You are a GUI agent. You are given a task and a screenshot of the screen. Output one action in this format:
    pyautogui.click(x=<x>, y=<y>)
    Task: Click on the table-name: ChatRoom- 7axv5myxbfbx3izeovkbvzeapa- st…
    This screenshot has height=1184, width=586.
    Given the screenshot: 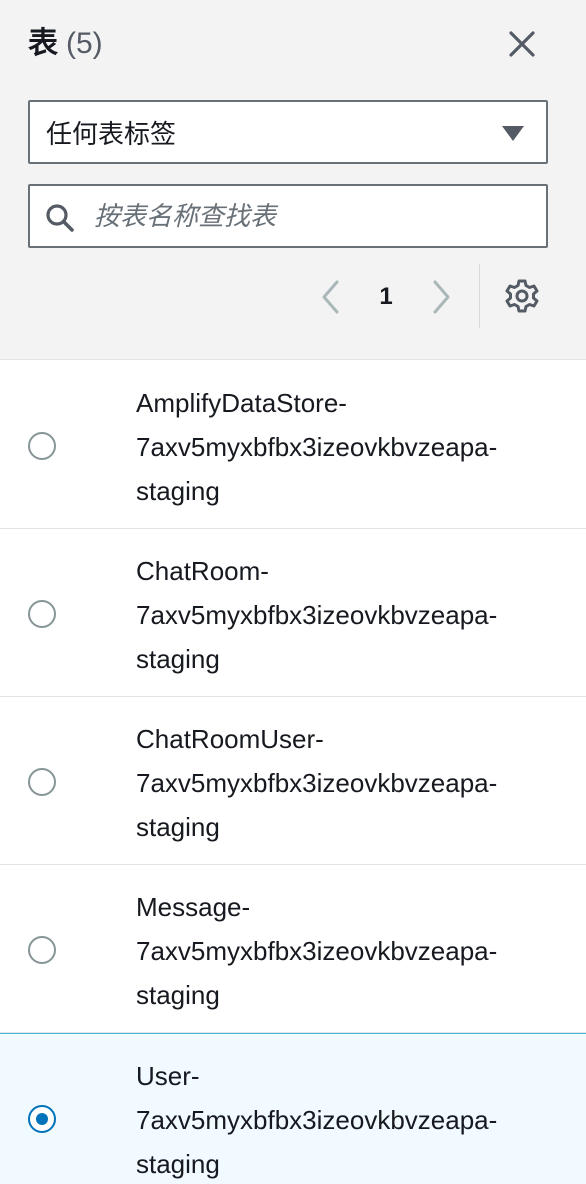 What is the action you would take?
    pyautogui.click(x=317, y=615)
    